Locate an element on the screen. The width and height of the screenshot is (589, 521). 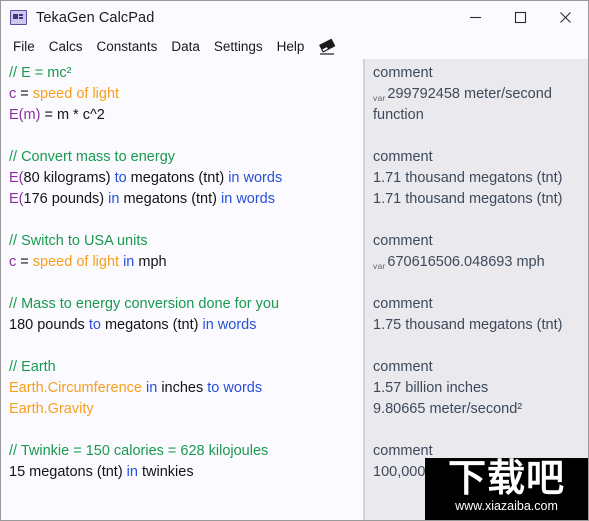
result-line: 1.75 thousand megatons (tnt) is located at coordinates (476, 325).